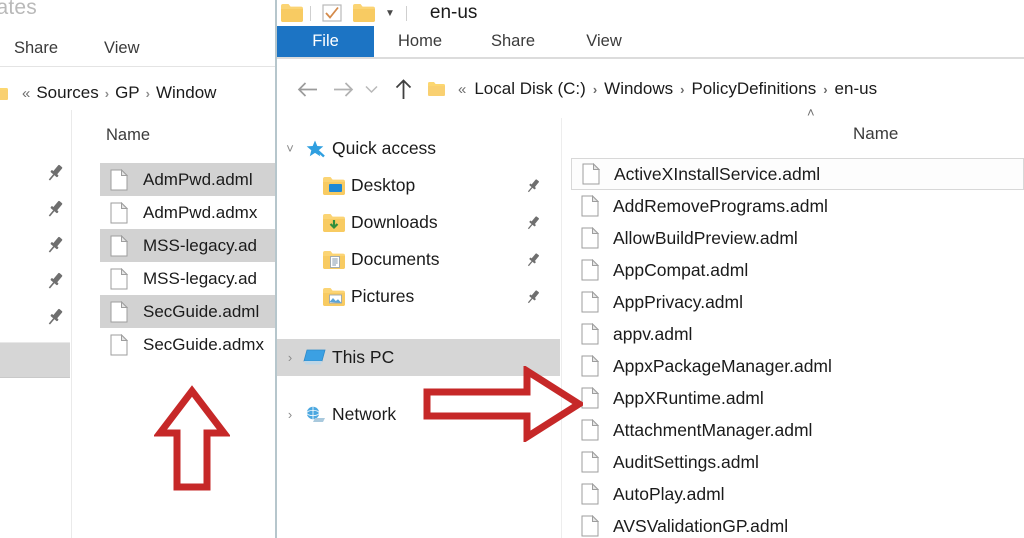 This screenshot has width=1024, height=538. What do you see at coordinates (561, 328) in the screenshot?
I see `nav-pane-divider` at bounding box center [561, 328].